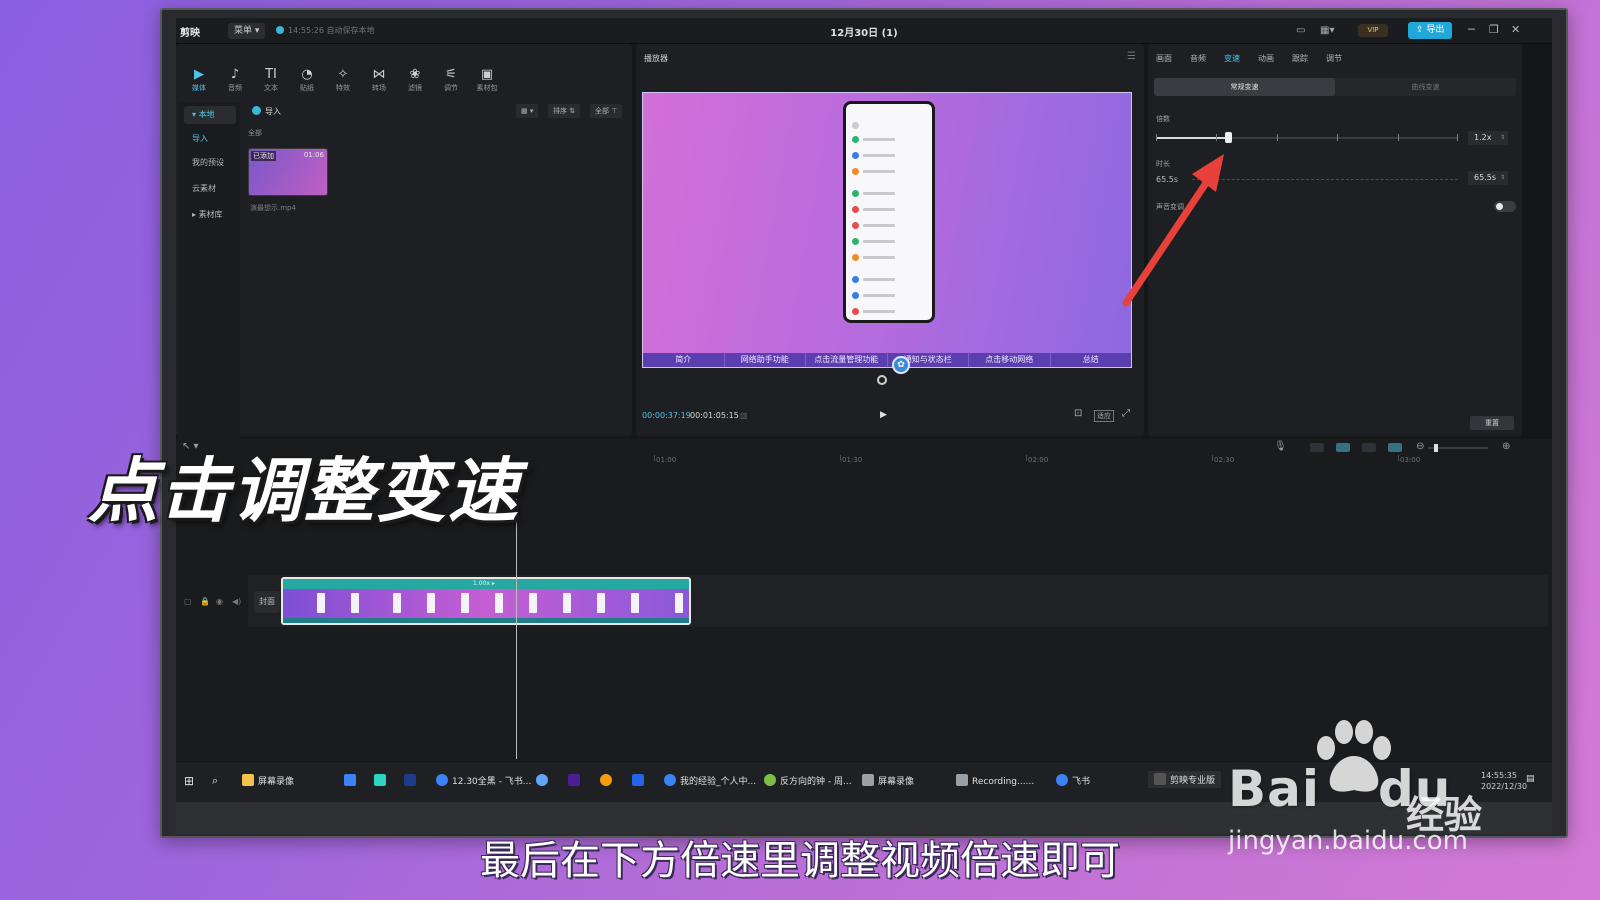 The width and height of the screenshot is (1600, 900). What do you see at coordinates (1244, 87) in the screenshot?
I see `tab-normal-speed: 常规变速` at bounding box center [1244, 87].